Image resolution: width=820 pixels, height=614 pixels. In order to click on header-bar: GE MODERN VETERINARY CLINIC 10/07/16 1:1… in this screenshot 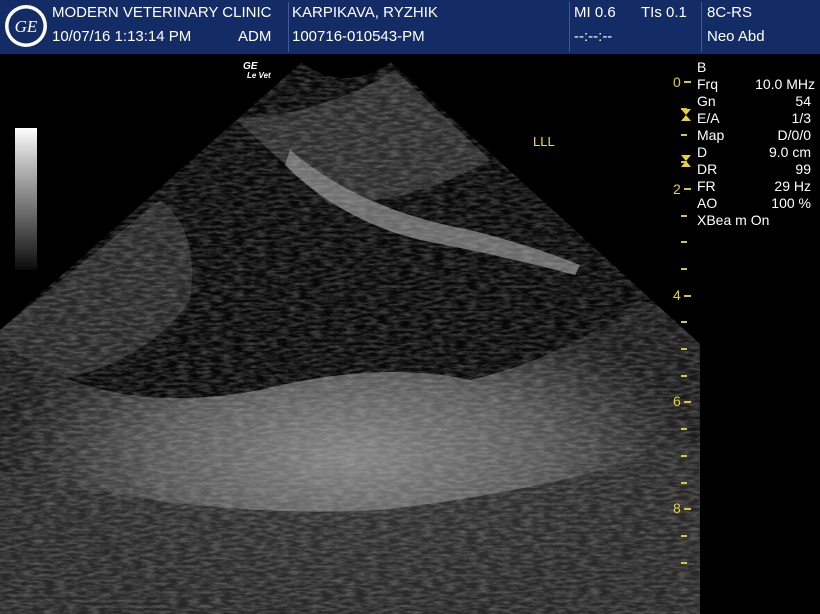, I will do `click(410, 27)`.